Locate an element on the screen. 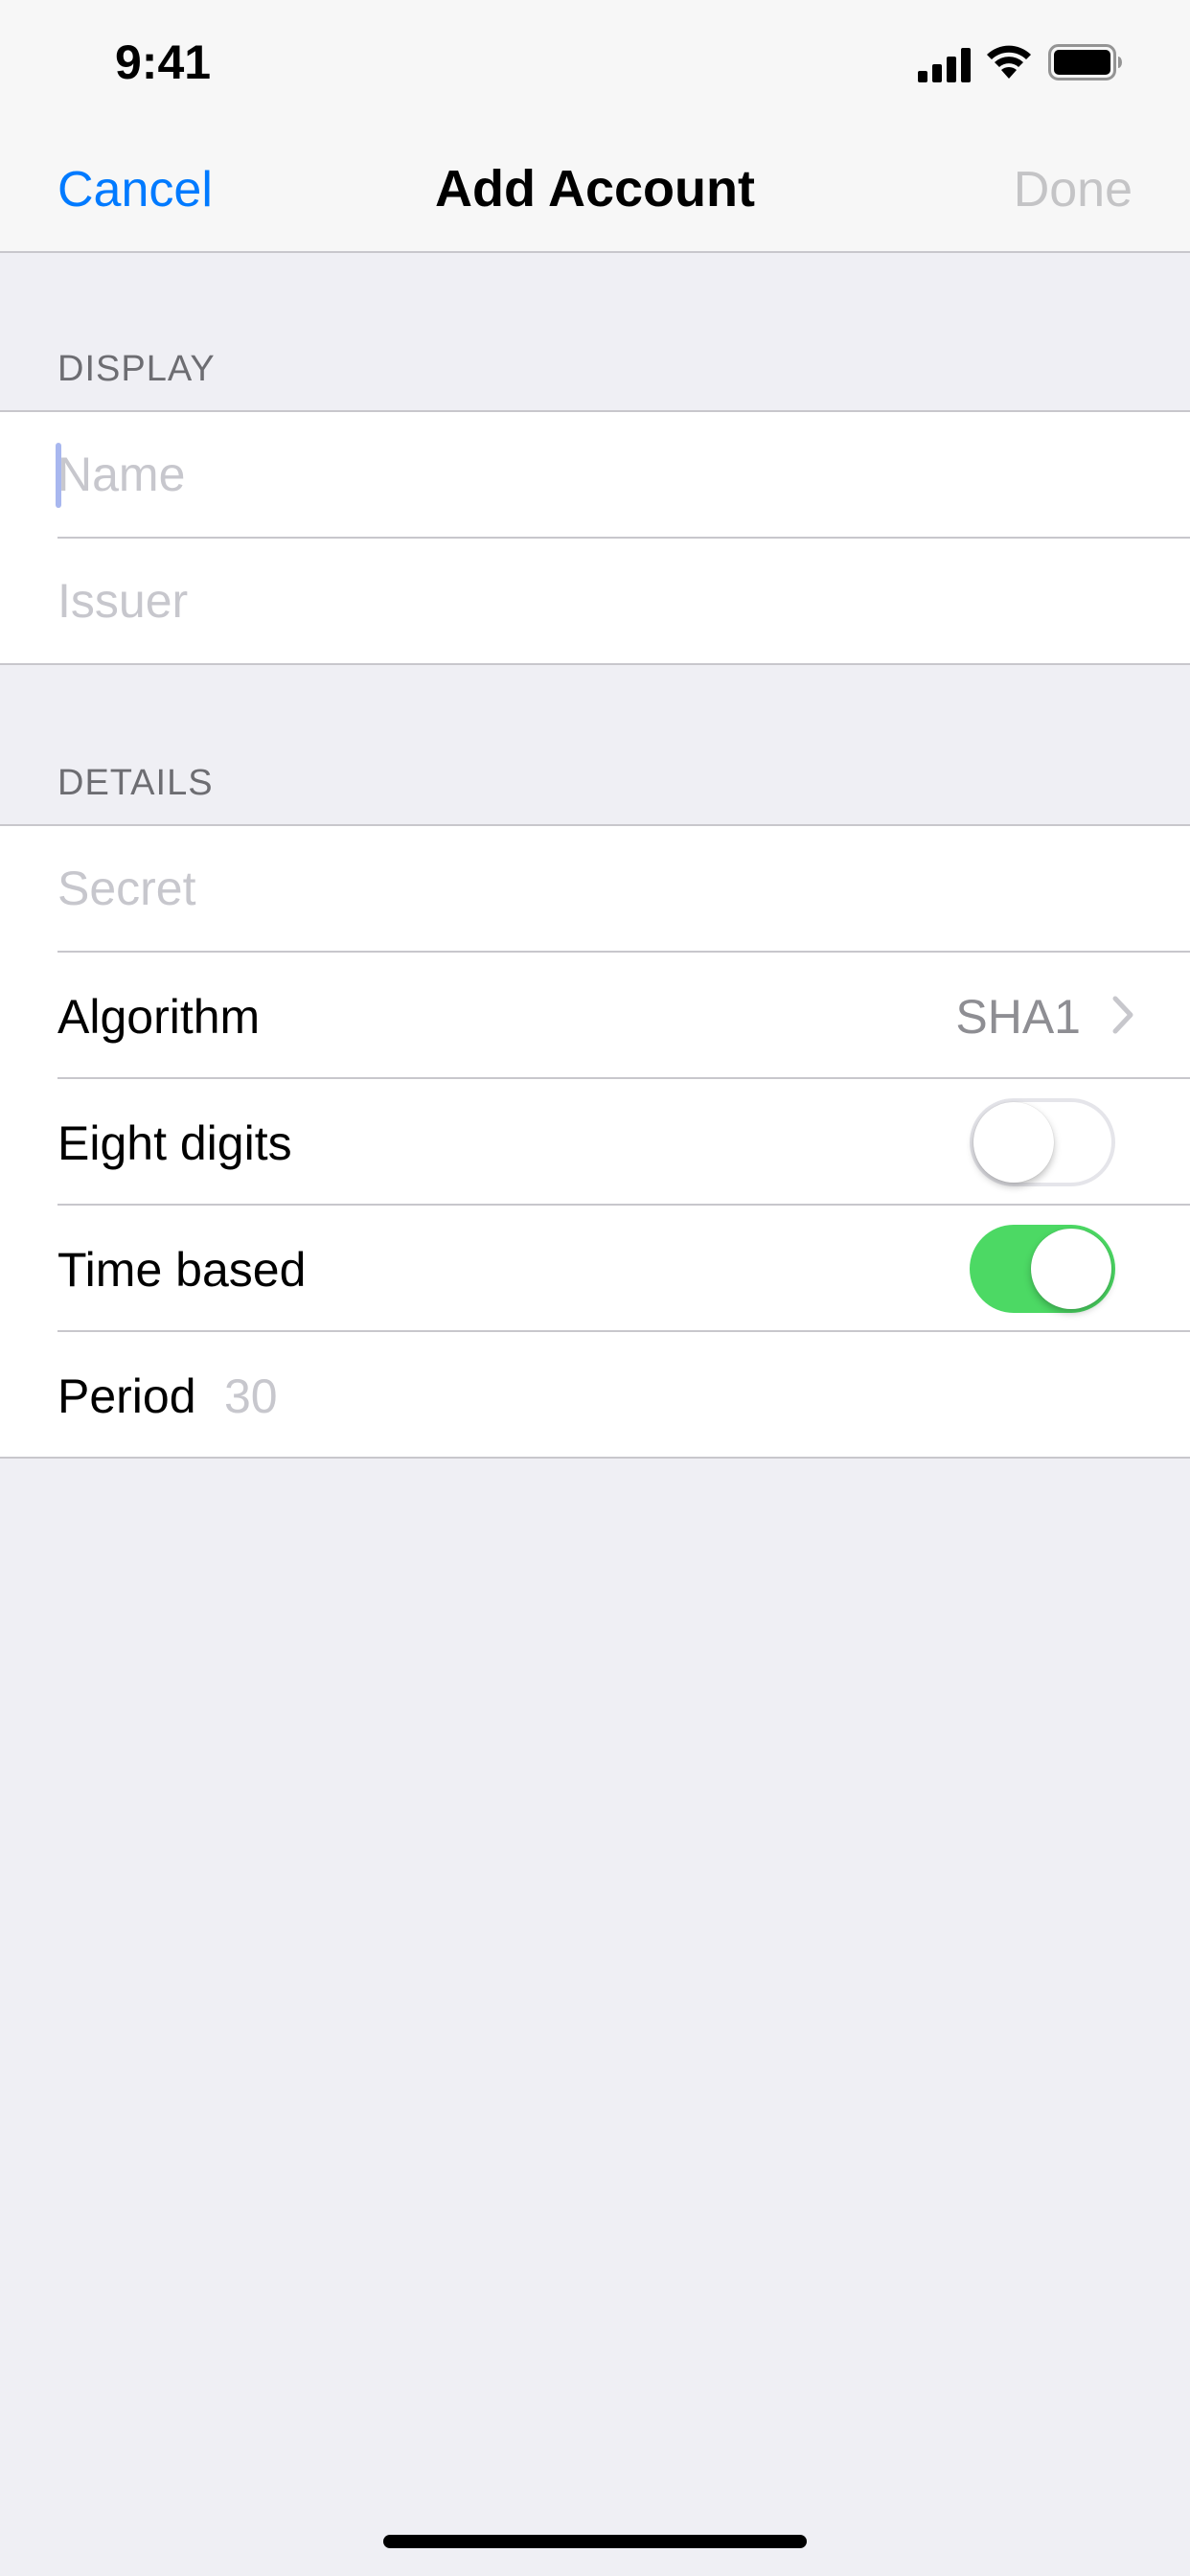  status-icons is located at coordinates (1023, 63).